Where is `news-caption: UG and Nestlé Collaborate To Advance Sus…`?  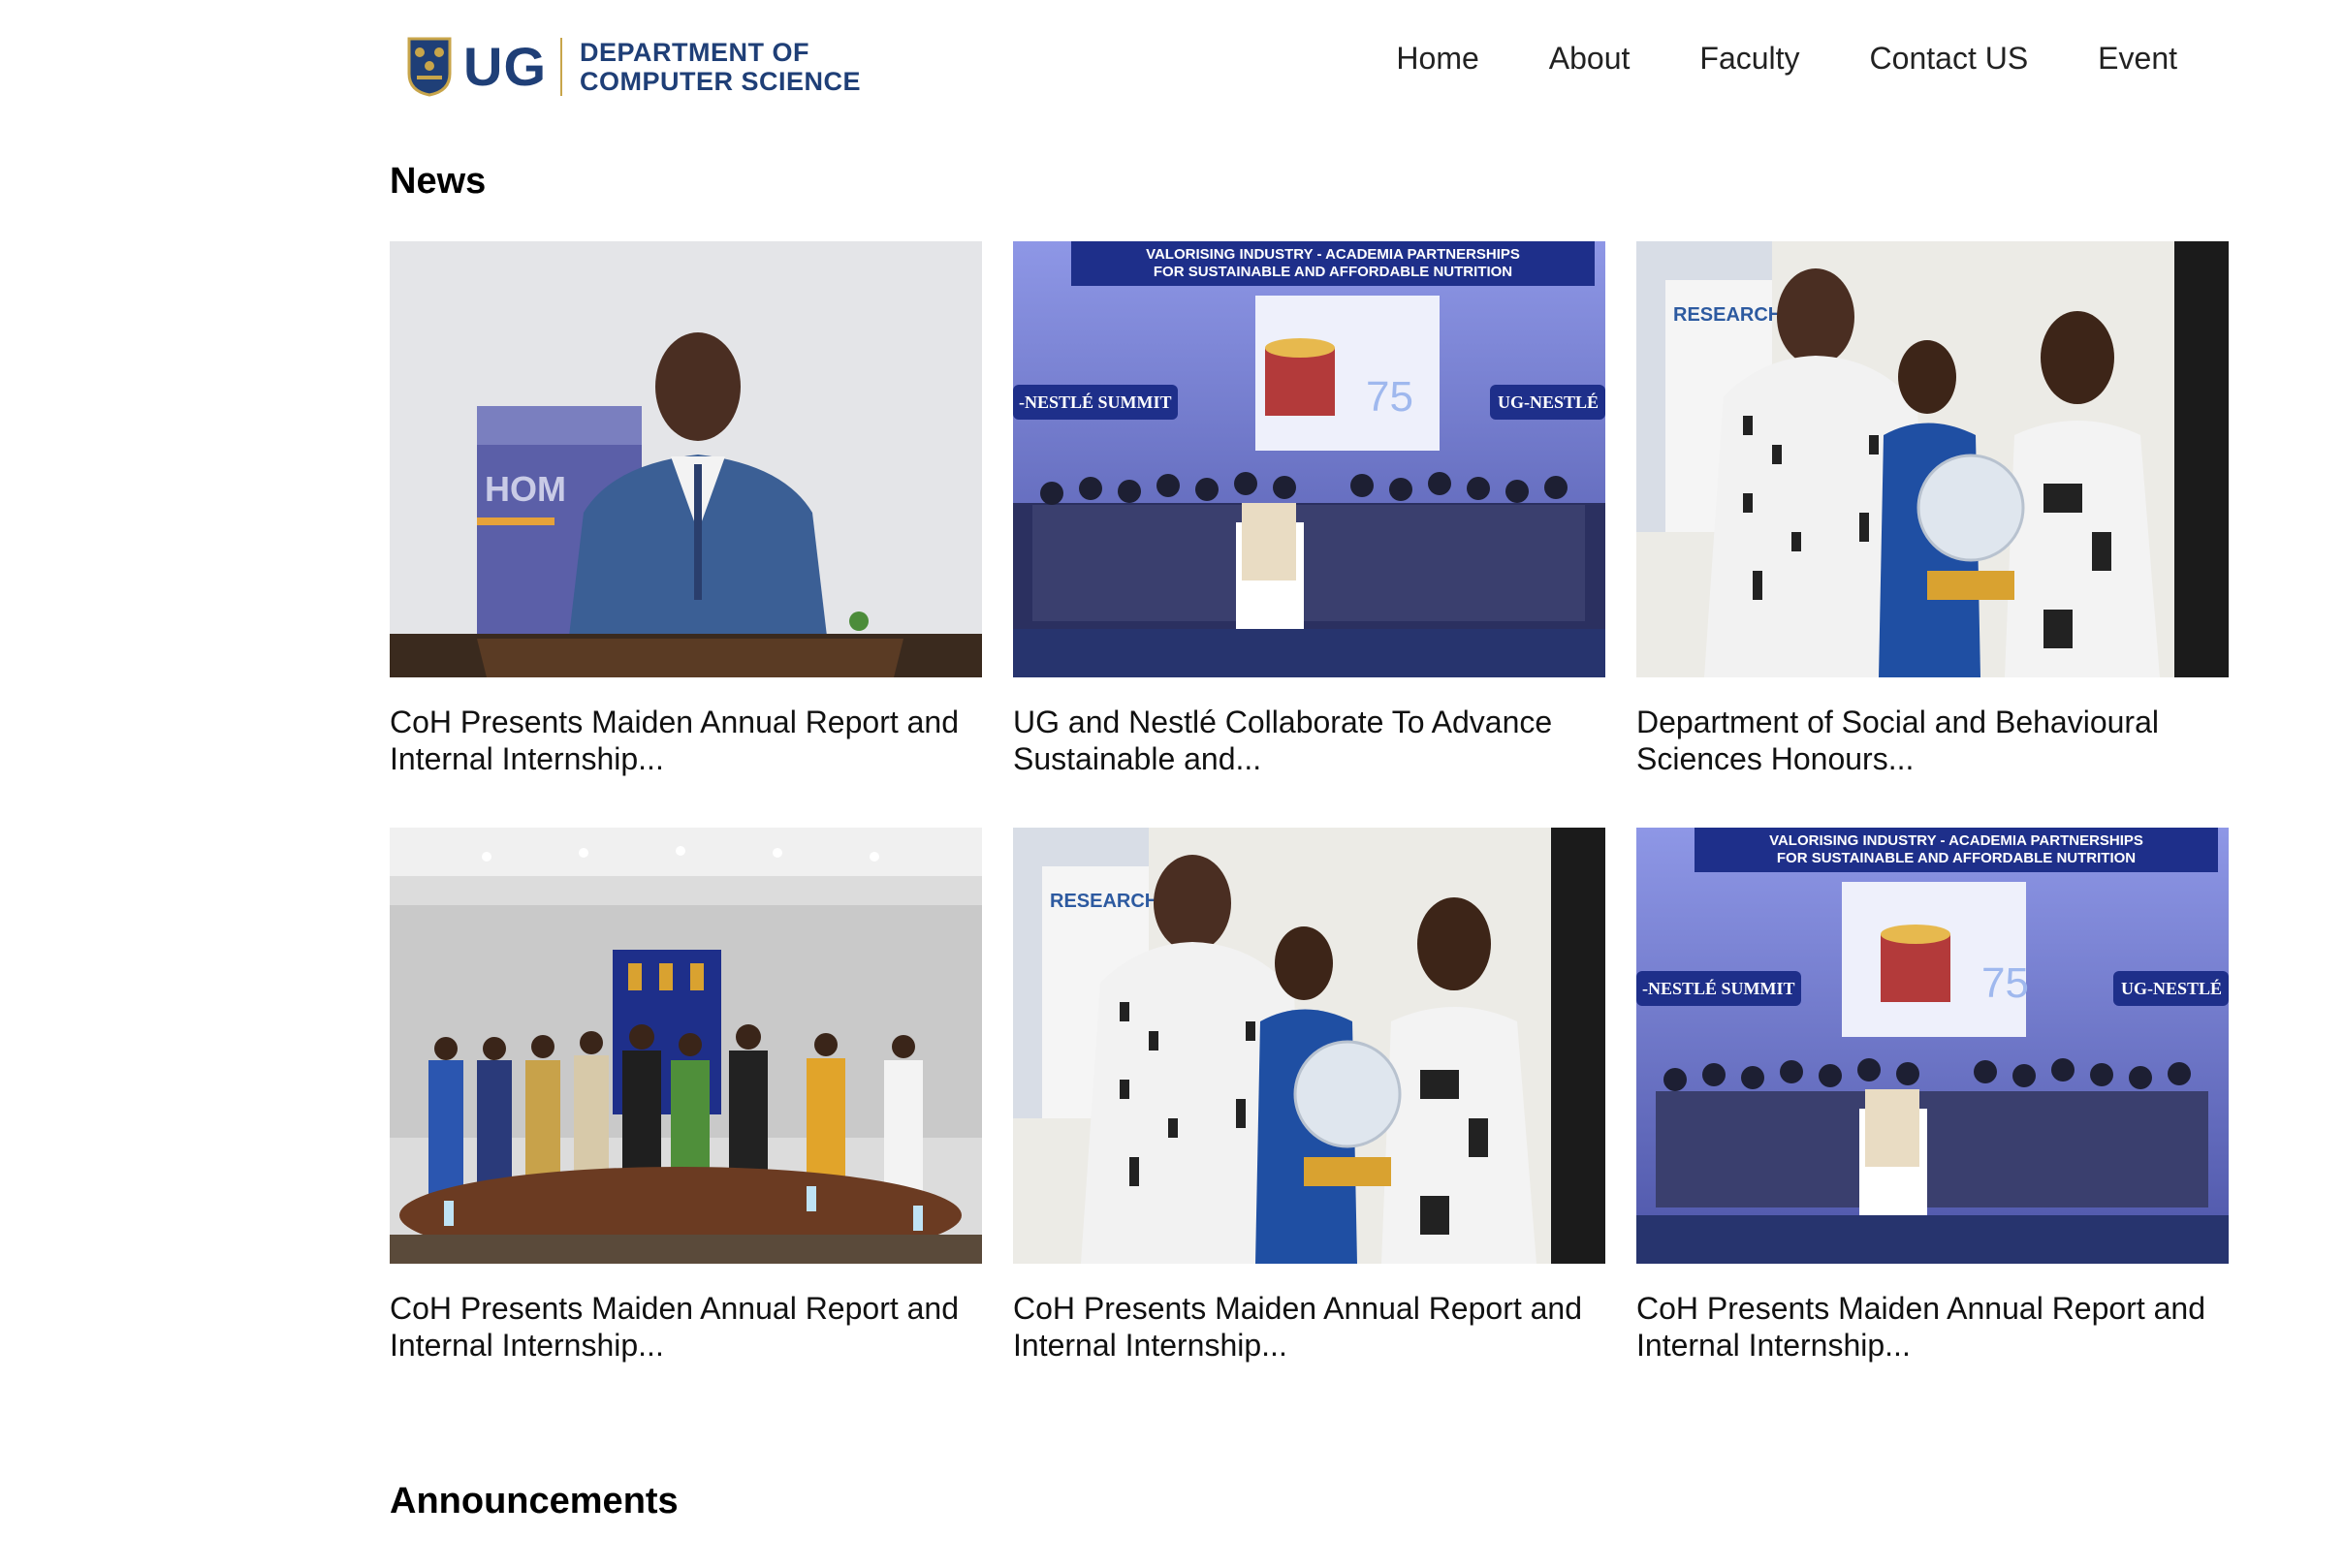 news-caption: UG and Nestlé Collaborate To Advance Sus… is located at coordinates (1309, 741).